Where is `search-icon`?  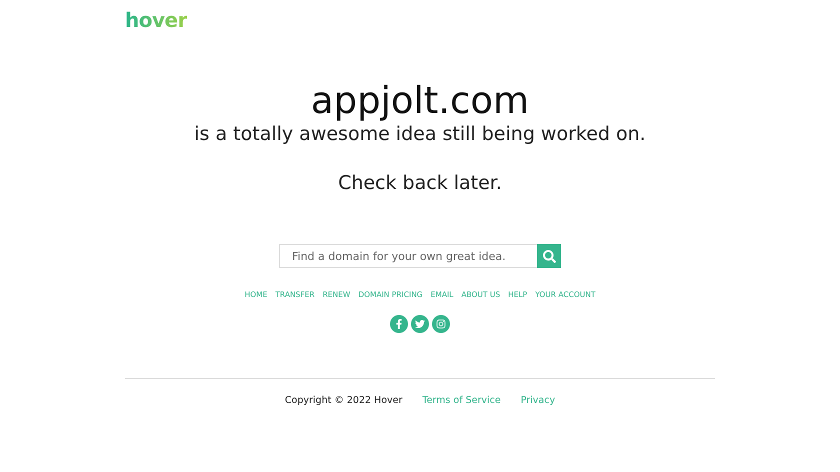
search-icon is located at coordinates (549, 256).